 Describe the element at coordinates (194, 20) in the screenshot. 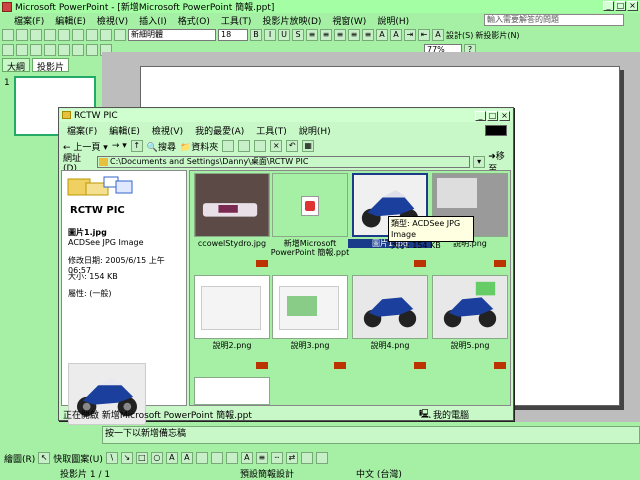

I see `menu-format: 格式(O)` at that location.